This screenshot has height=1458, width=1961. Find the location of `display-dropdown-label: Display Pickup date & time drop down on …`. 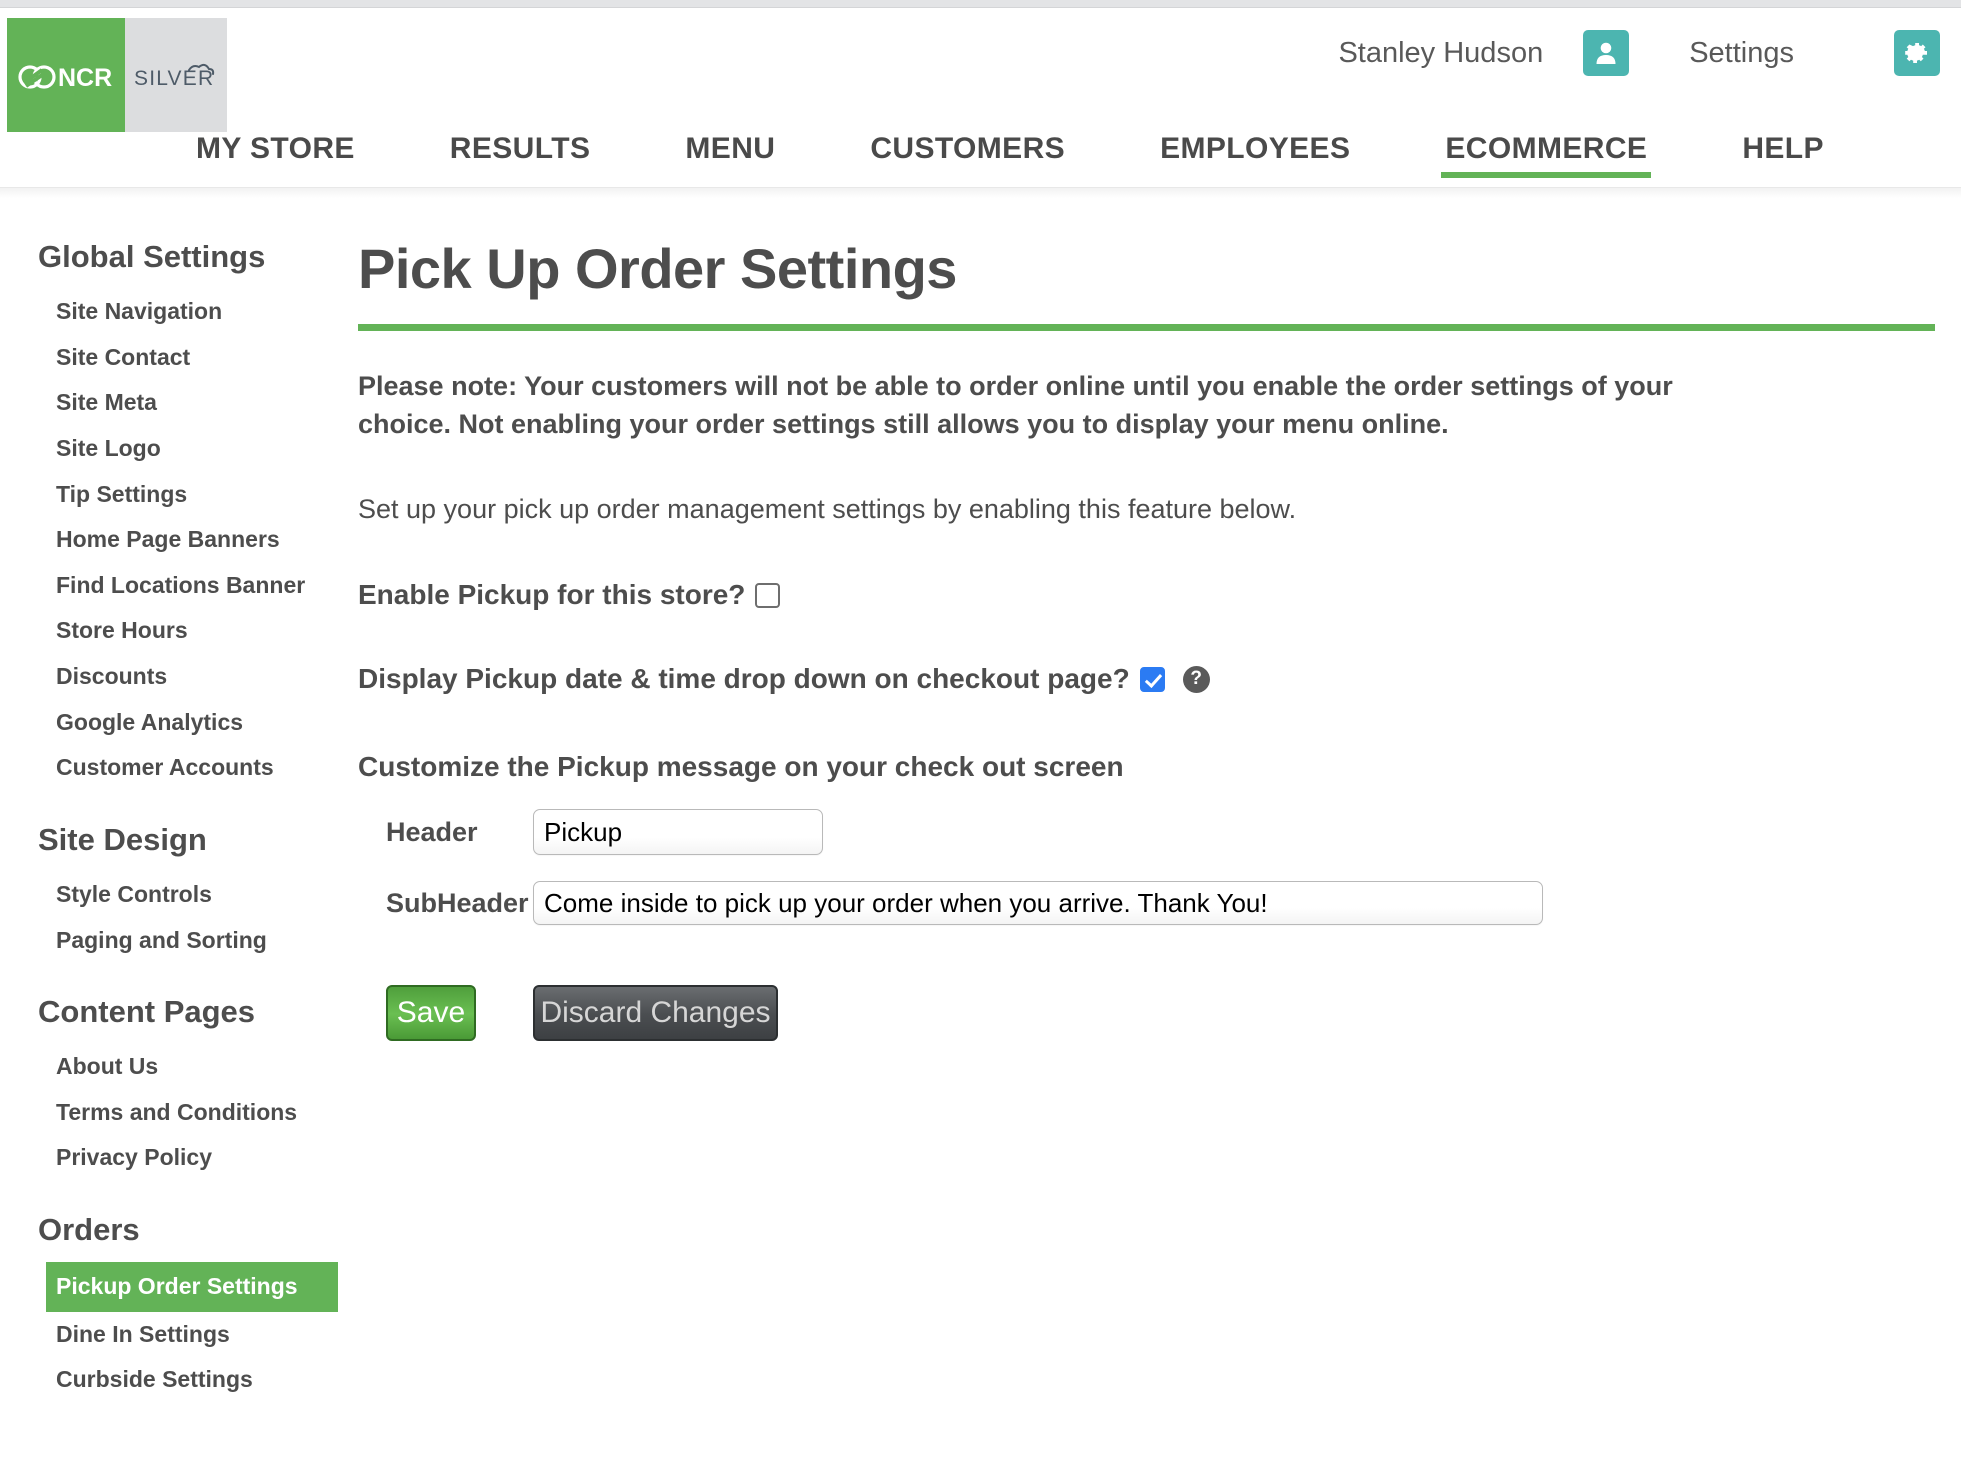

display-dropdown-label: Display Pickup date & time drop down on … is located at coordinates (744, 679).